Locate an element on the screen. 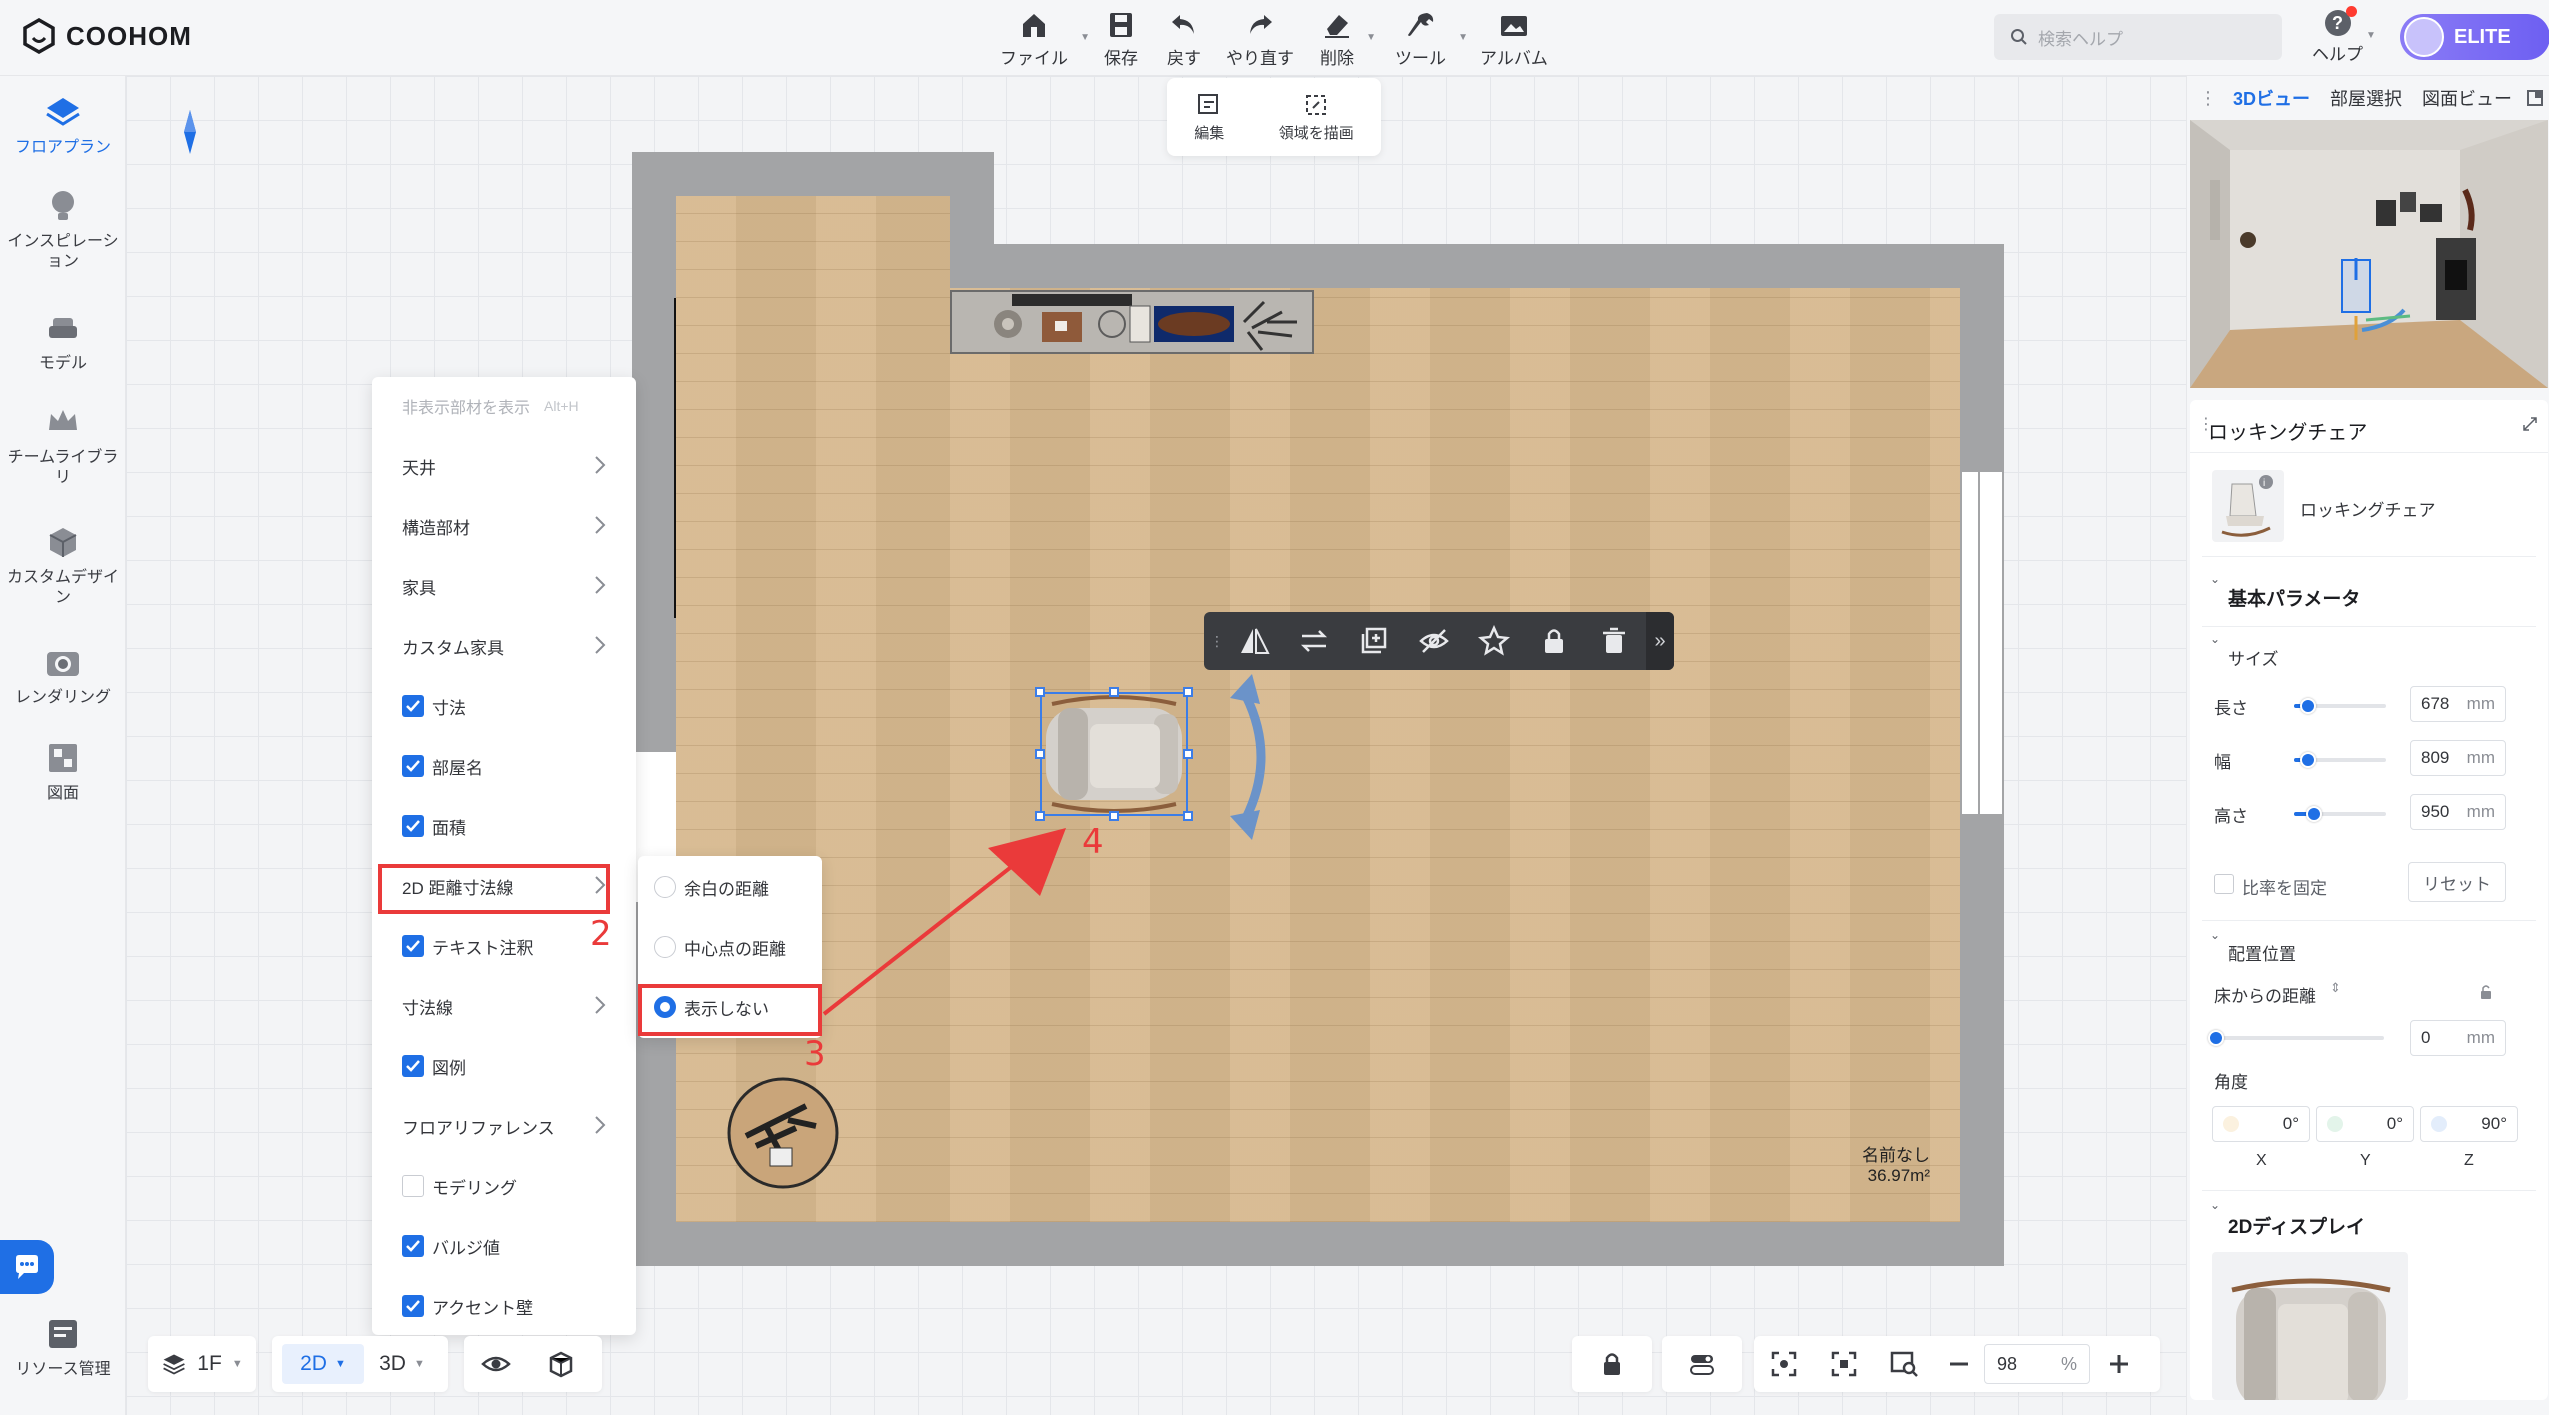 The height and width of the screenshot is (1415, 2549). display-2d-title: 2Dディスプレイ is located at coordinates (2296, 1225).